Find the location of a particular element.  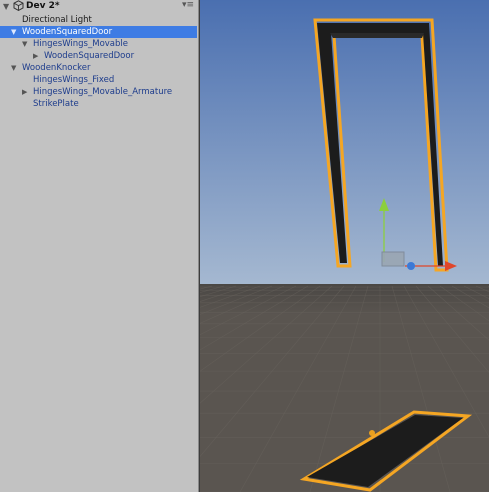

gizmo-plane-handle is located at coordinates (393, 259).